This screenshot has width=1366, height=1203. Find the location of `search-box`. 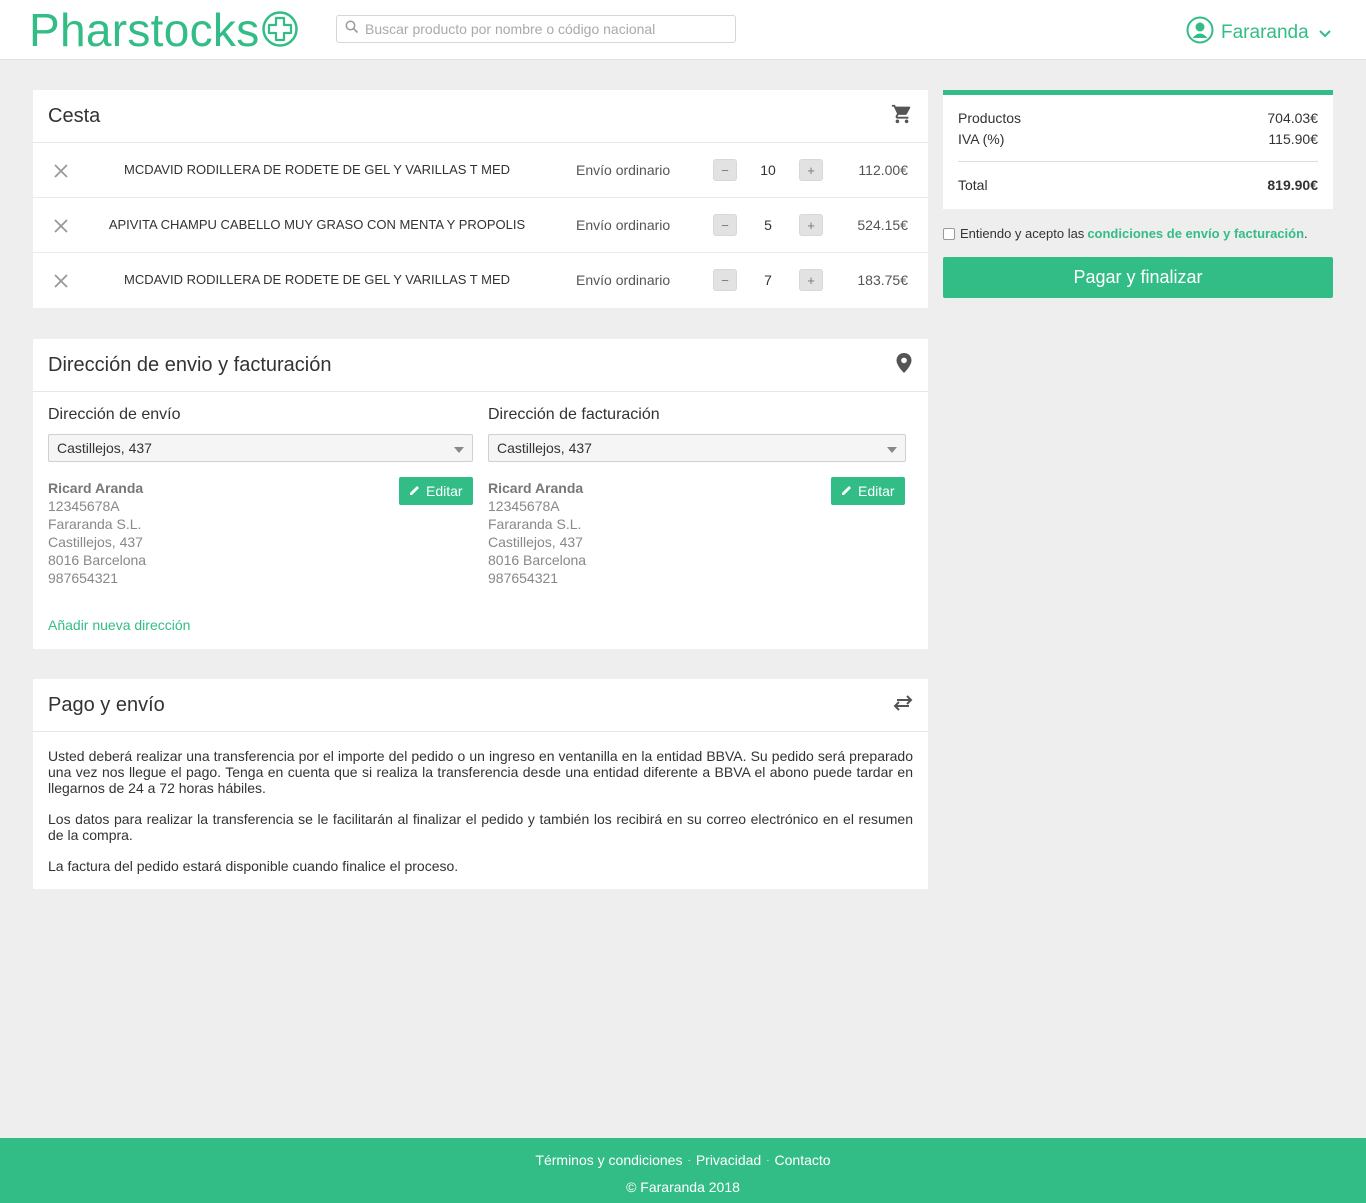

search-box is located at coordinates (536, 29).